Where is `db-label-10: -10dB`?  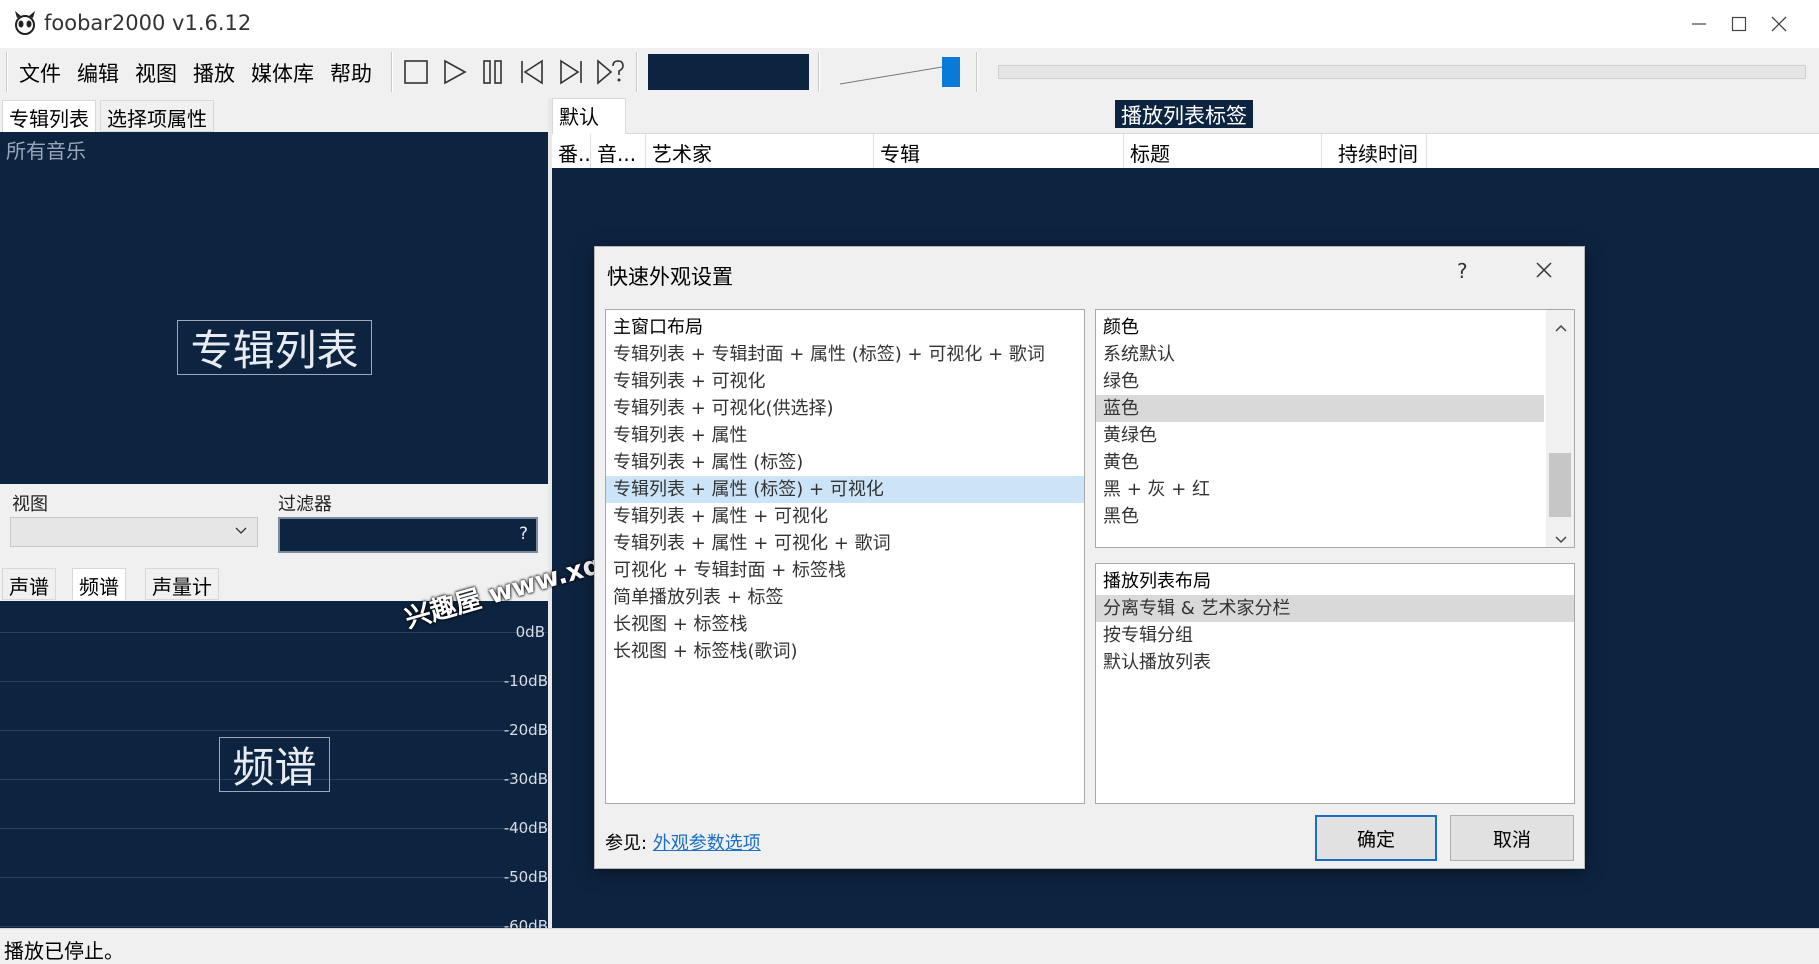
db-label-10: -10dB is located at coordinates (525, 681).